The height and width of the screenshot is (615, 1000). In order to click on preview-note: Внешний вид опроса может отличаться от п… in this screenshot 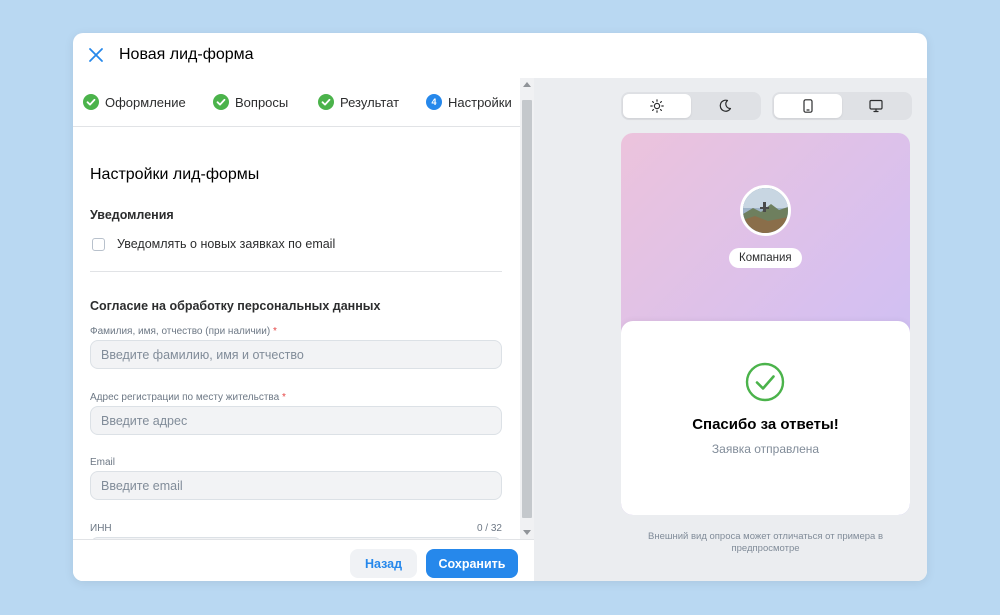, I will do `click(765, 542)`.